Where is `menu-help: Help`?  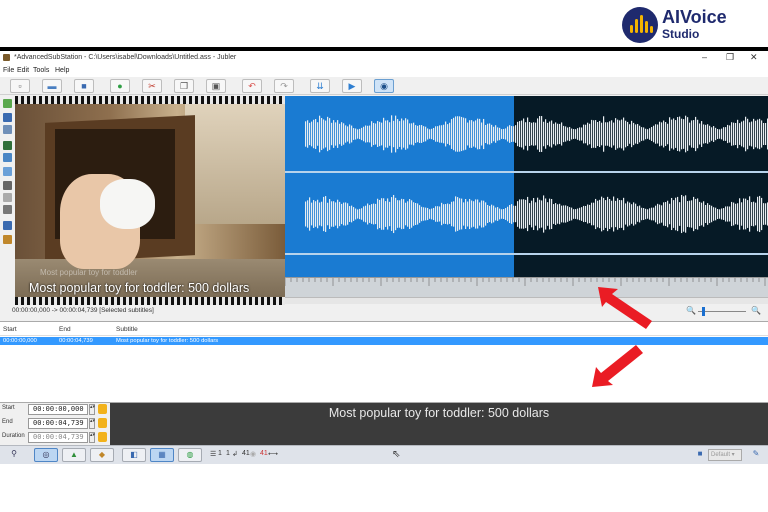 menu-help: Help is located at coordinates (62, 70).